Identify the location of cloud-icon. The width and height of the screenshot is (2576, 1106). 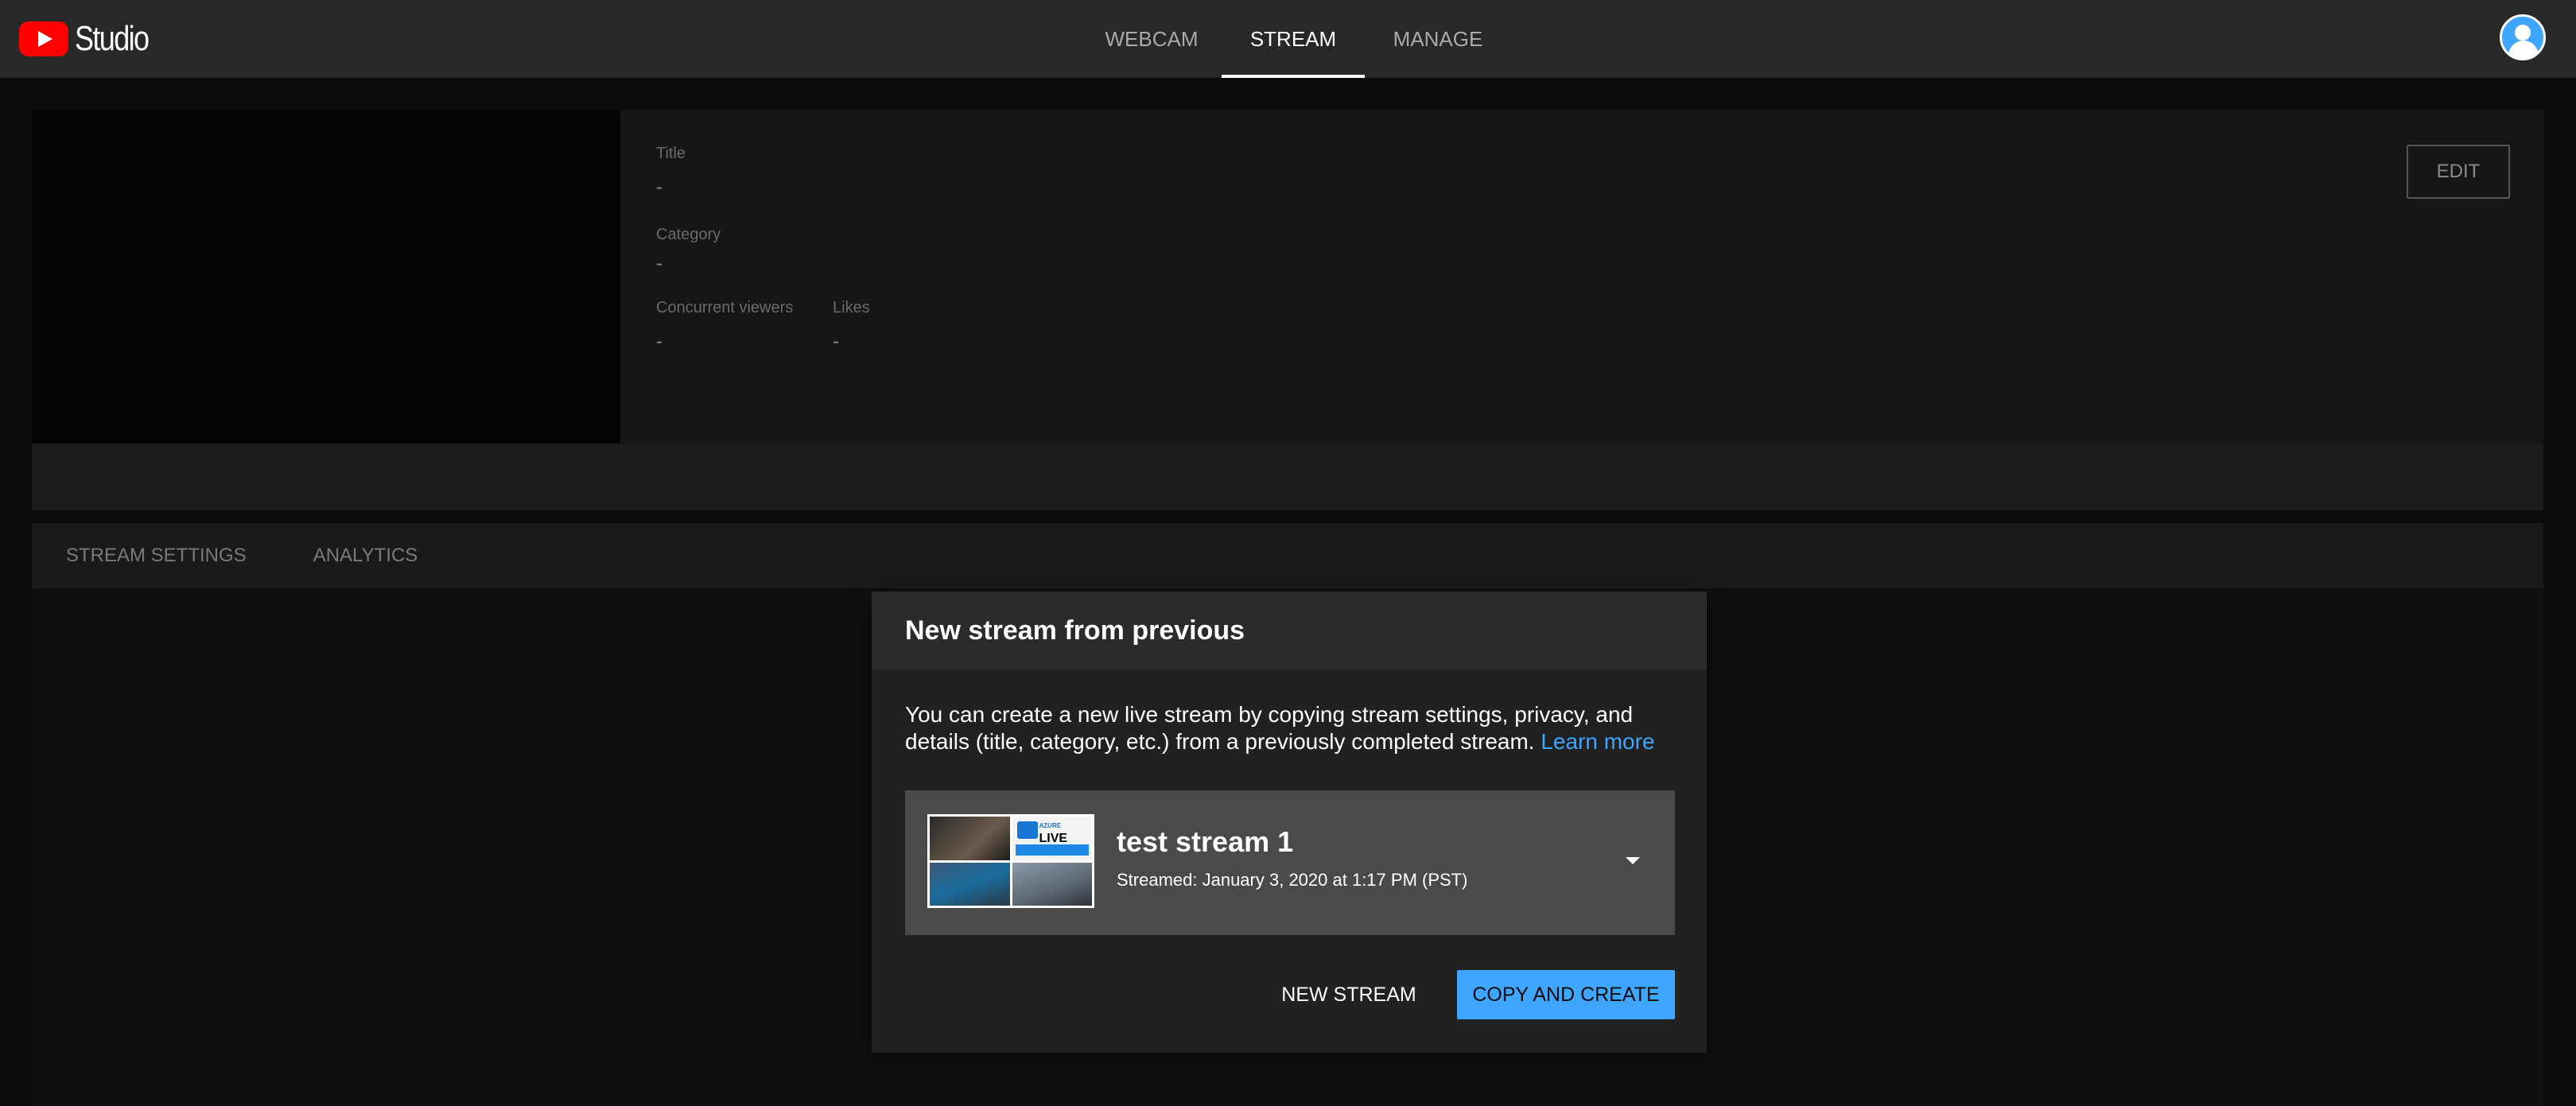
(1027, 830).